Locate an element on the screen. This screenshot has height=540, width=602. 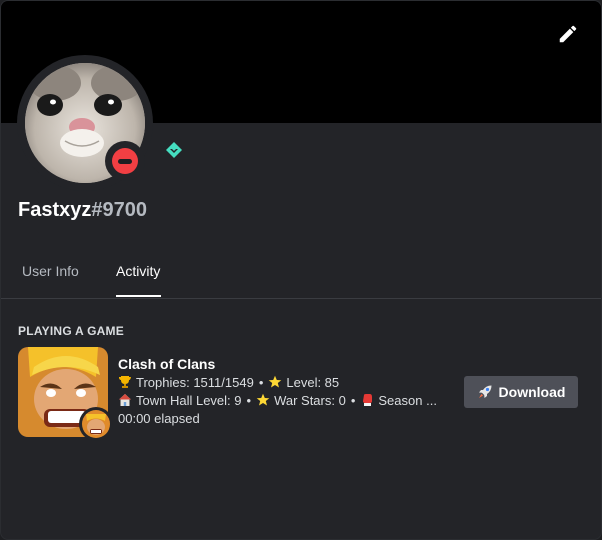
do-not-disturb-icon is located at coordinates (125, 161).